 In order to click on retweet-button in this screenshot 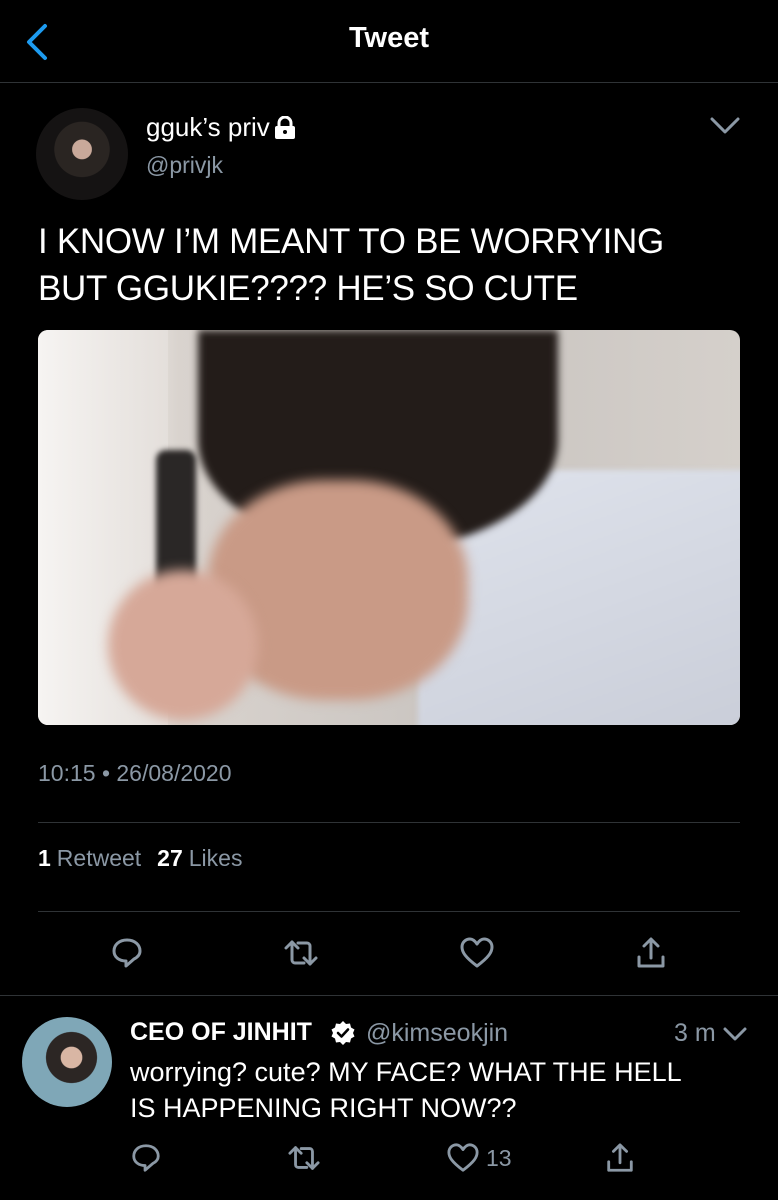, I will do `click(301, 953)`.